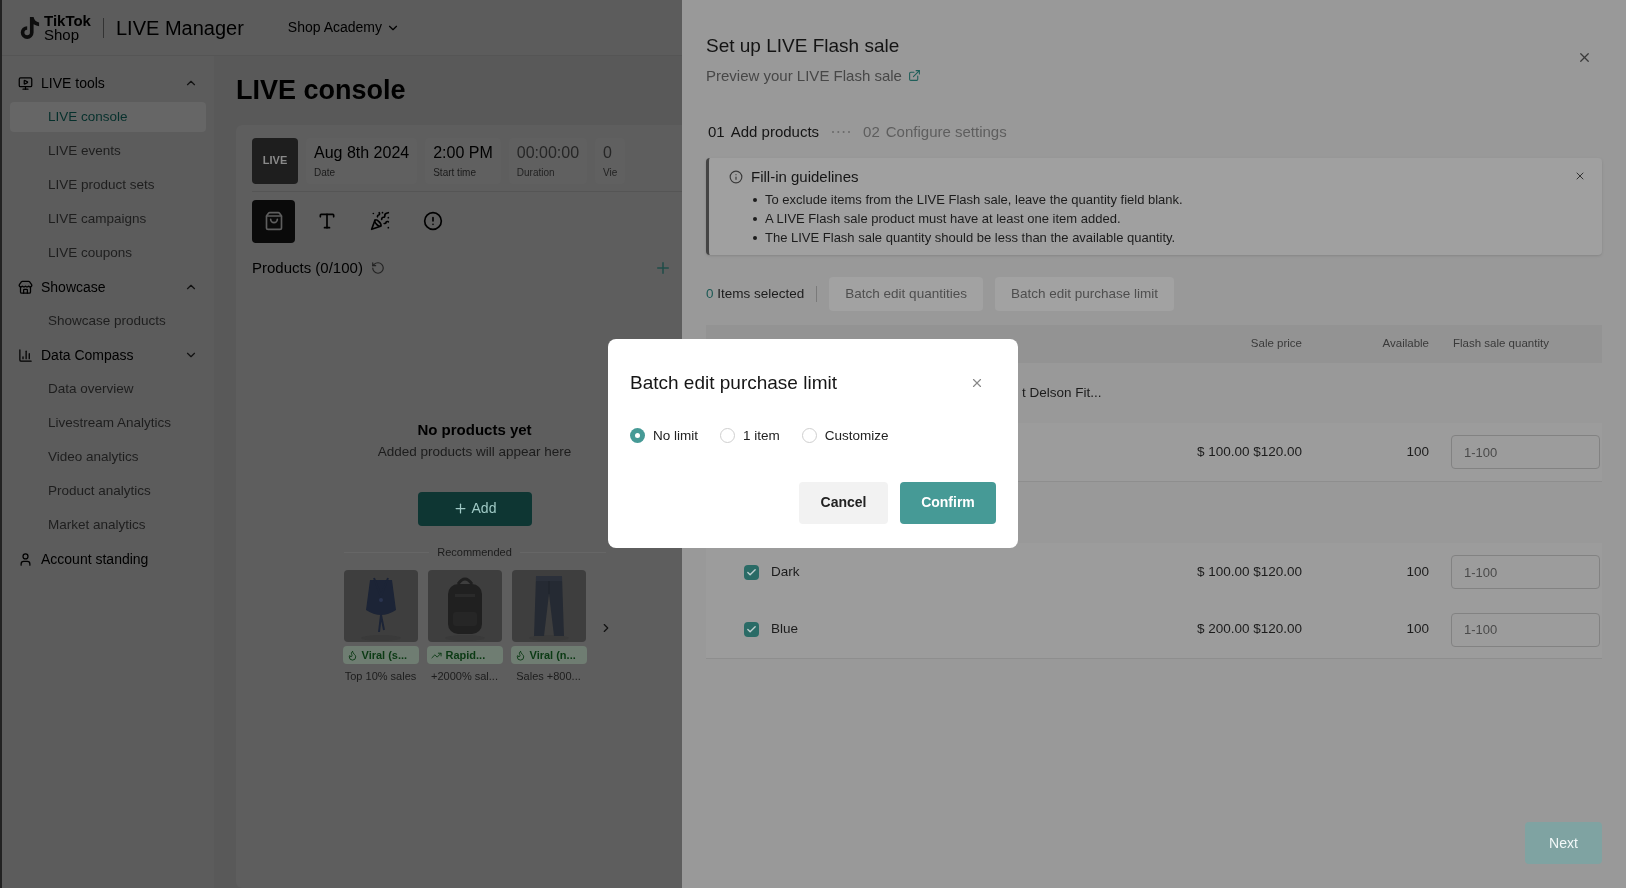 This screenshot has height=888, width=1626. What do you see at coordinates (785, 571) in the screenshot?
I see `variant-name: Dark` at bounding box center [785, 571].